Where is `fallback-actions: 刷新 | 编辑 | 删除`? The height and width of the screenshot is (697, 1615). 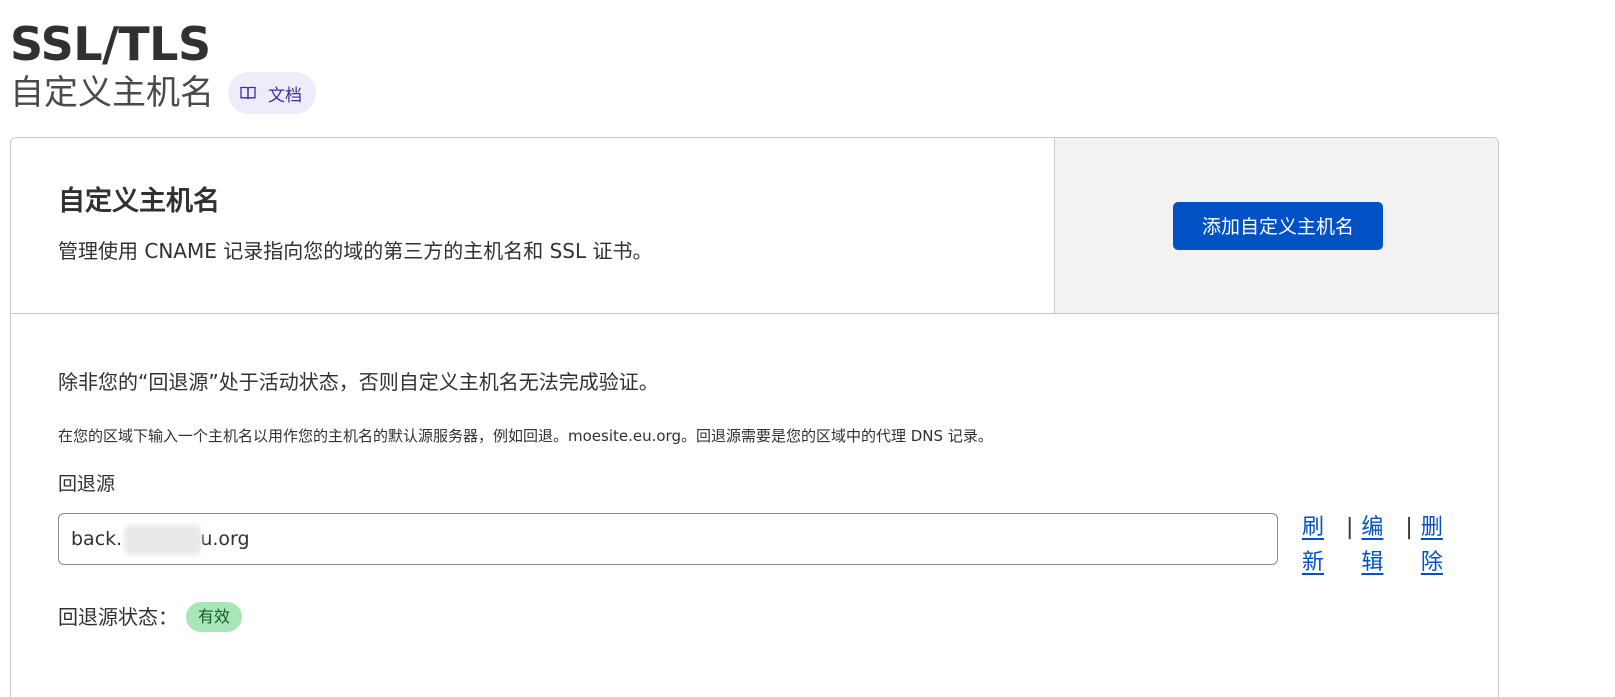 fallback-actions: 刷新 | 编辑 | 删除 is located at coordinates (1372, 545).